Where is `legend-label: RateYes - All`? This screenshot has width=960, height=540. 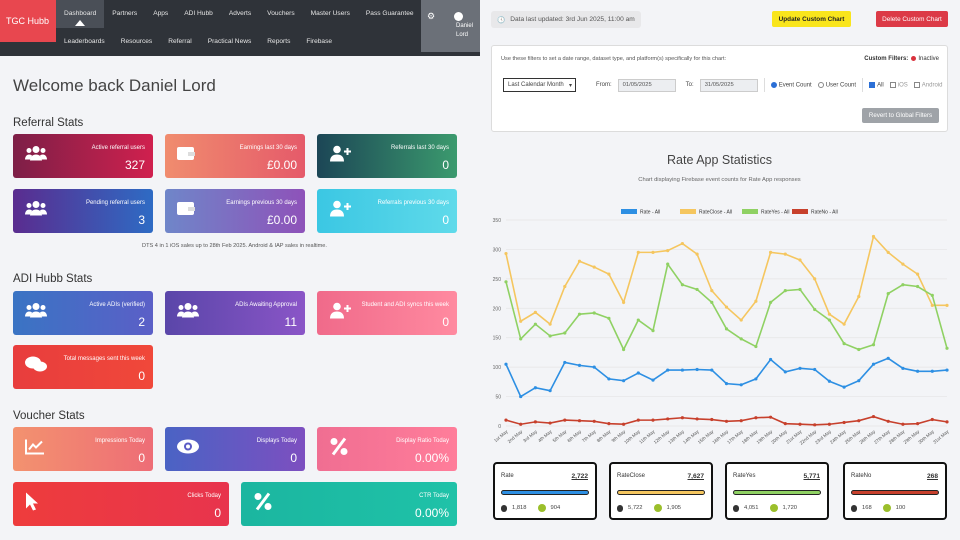
legend-label: RateYes - All is located at coordinates (775, 213).